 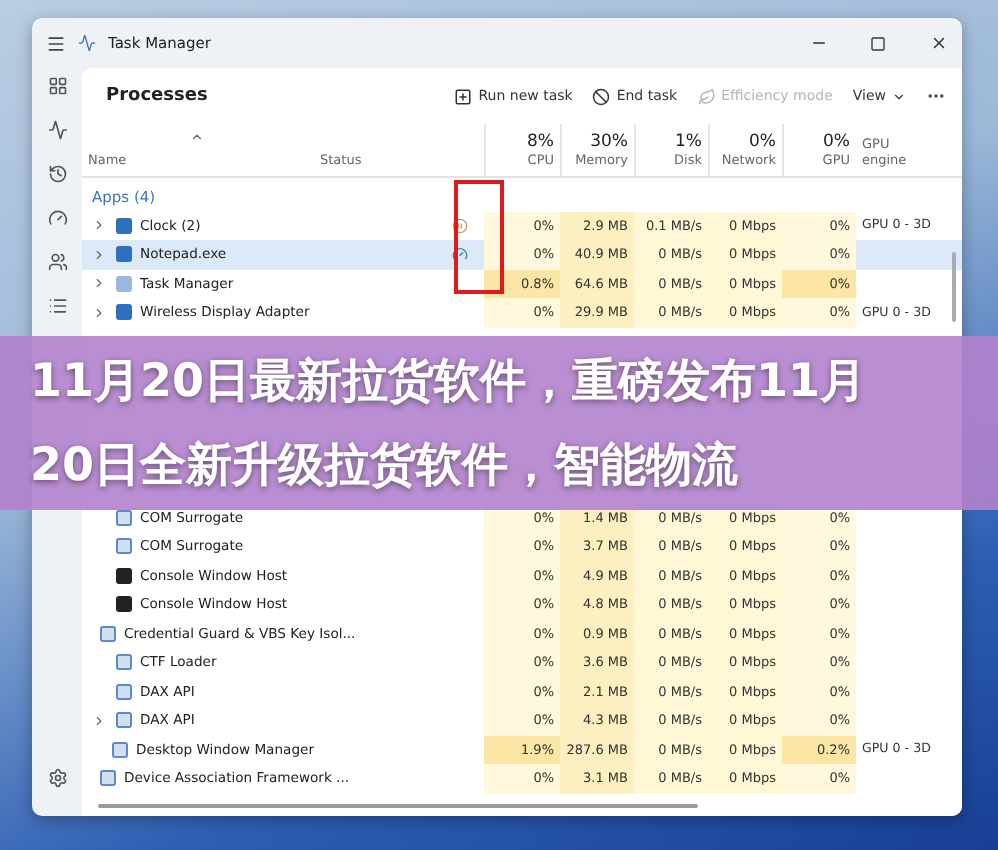 What do you see at coordinates (56, 43) in the screenshot?
I see `menu-icon` at bounding box center [56, 43].